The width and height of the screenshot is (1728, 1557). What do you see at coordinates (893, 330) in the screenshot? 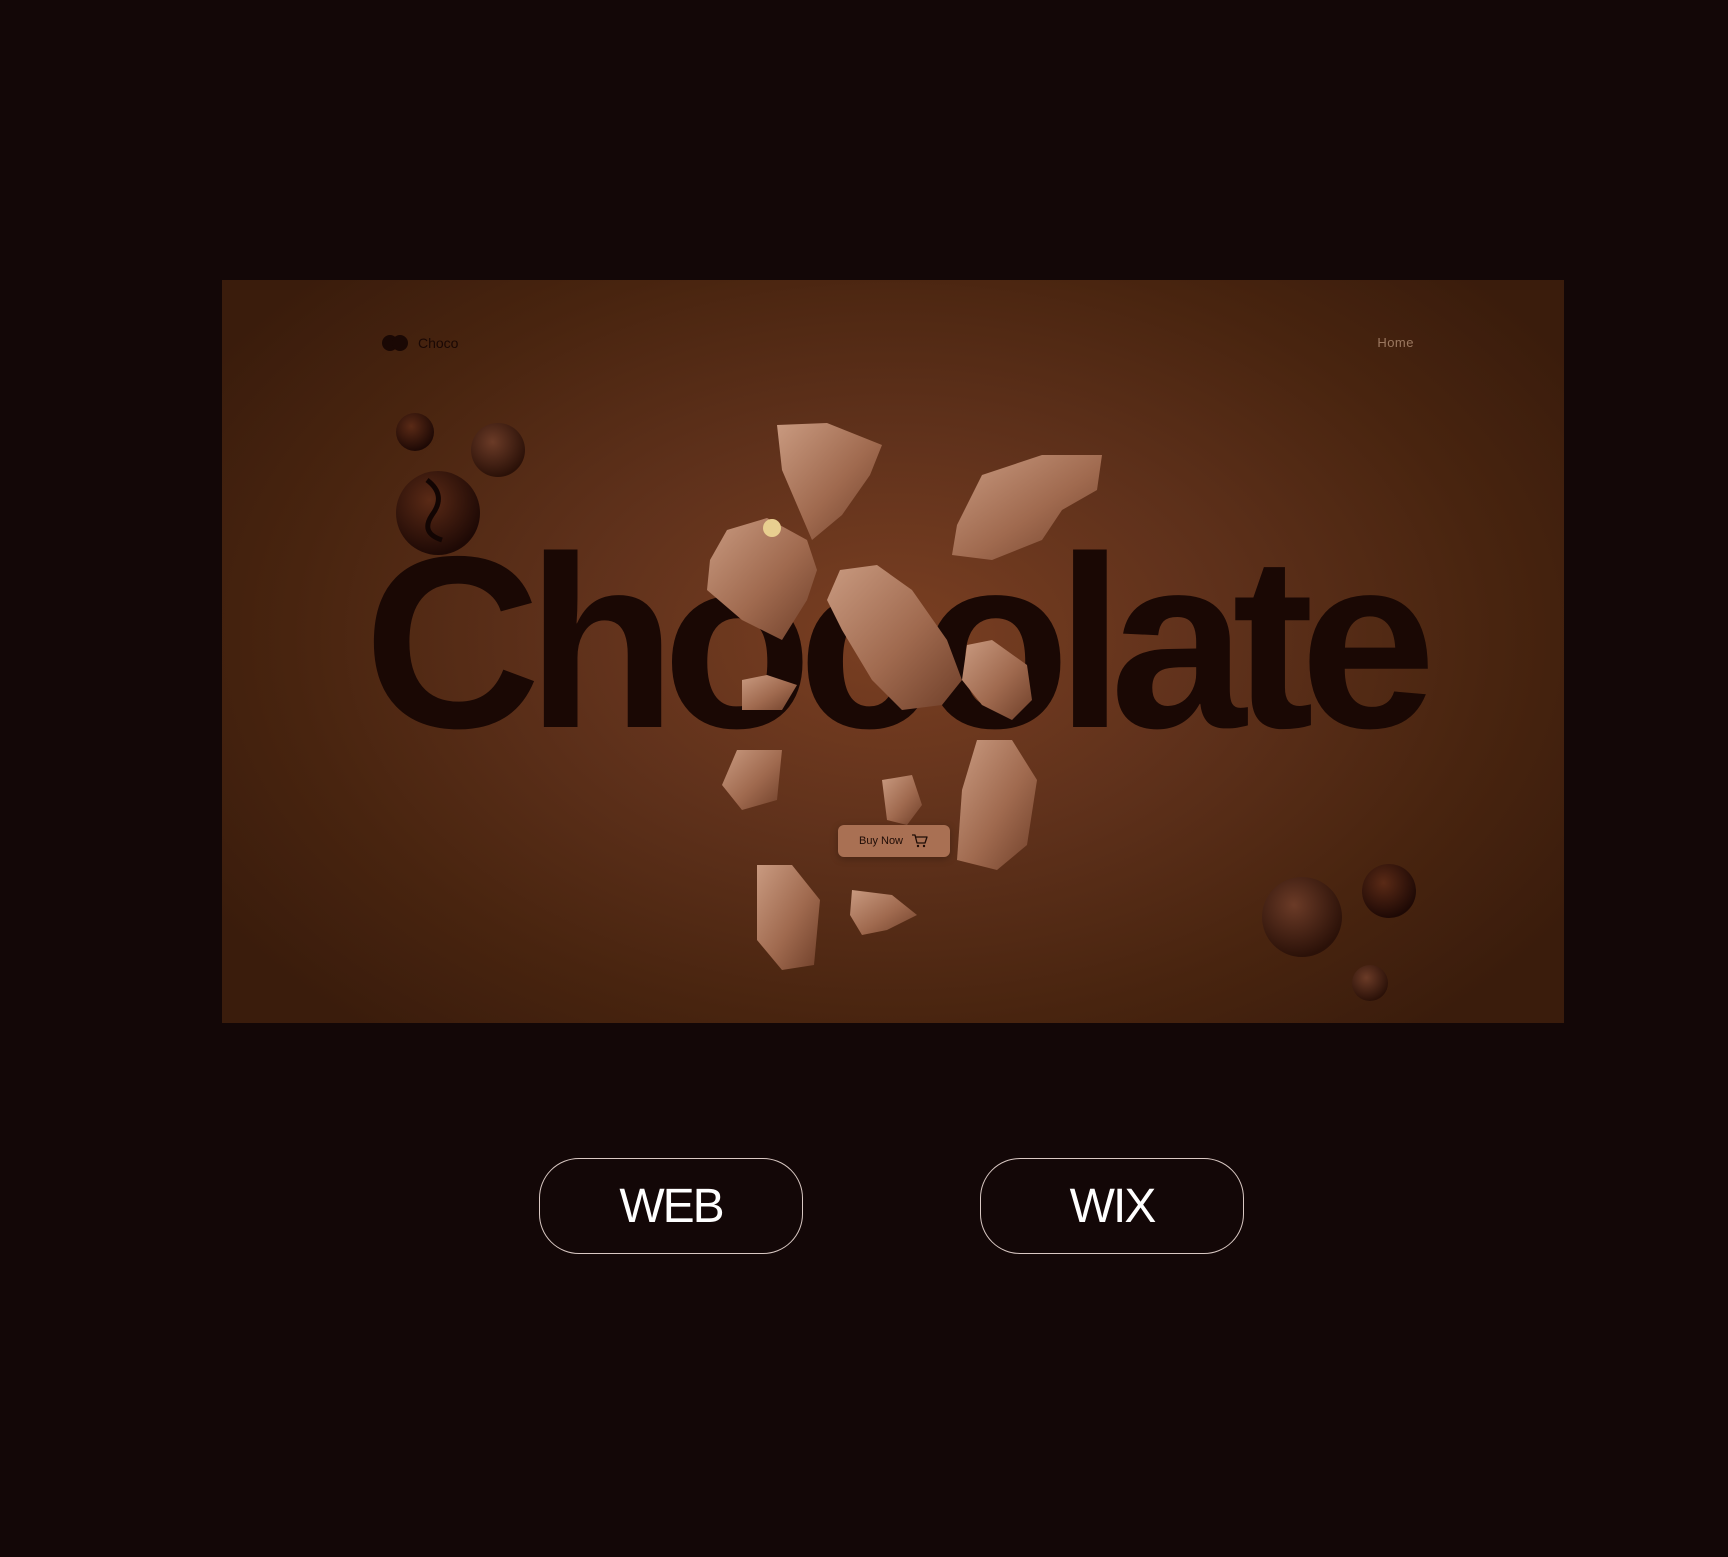
I see `top-nav: Choco Home` at bounding box center [893, 330].